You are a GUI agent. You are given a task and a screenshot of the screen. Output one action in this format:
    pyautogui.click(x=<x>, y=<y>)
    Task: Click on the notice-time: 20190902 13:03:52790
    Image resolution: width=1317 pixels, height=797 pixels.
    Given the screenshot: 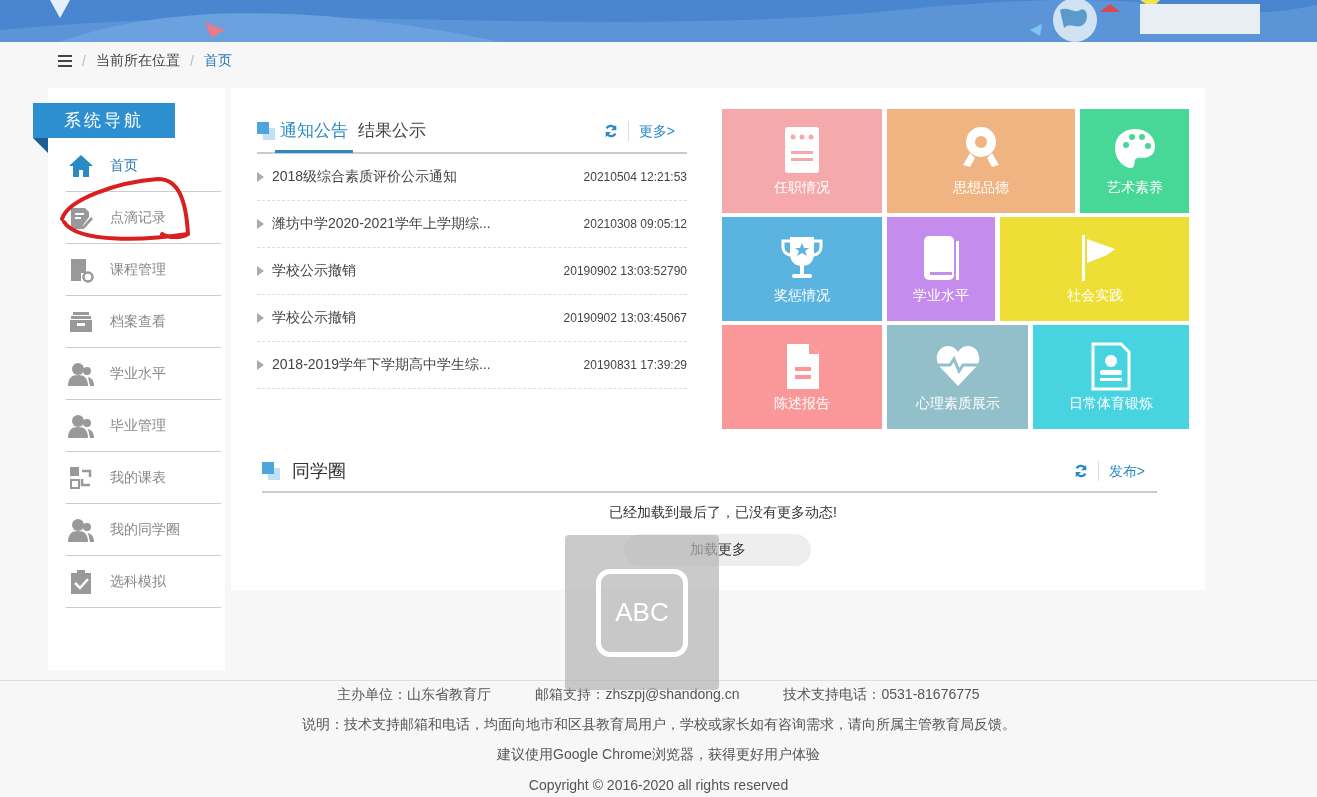 What is the action you would take?
    pyautogui.click(x=625, y=271)
    